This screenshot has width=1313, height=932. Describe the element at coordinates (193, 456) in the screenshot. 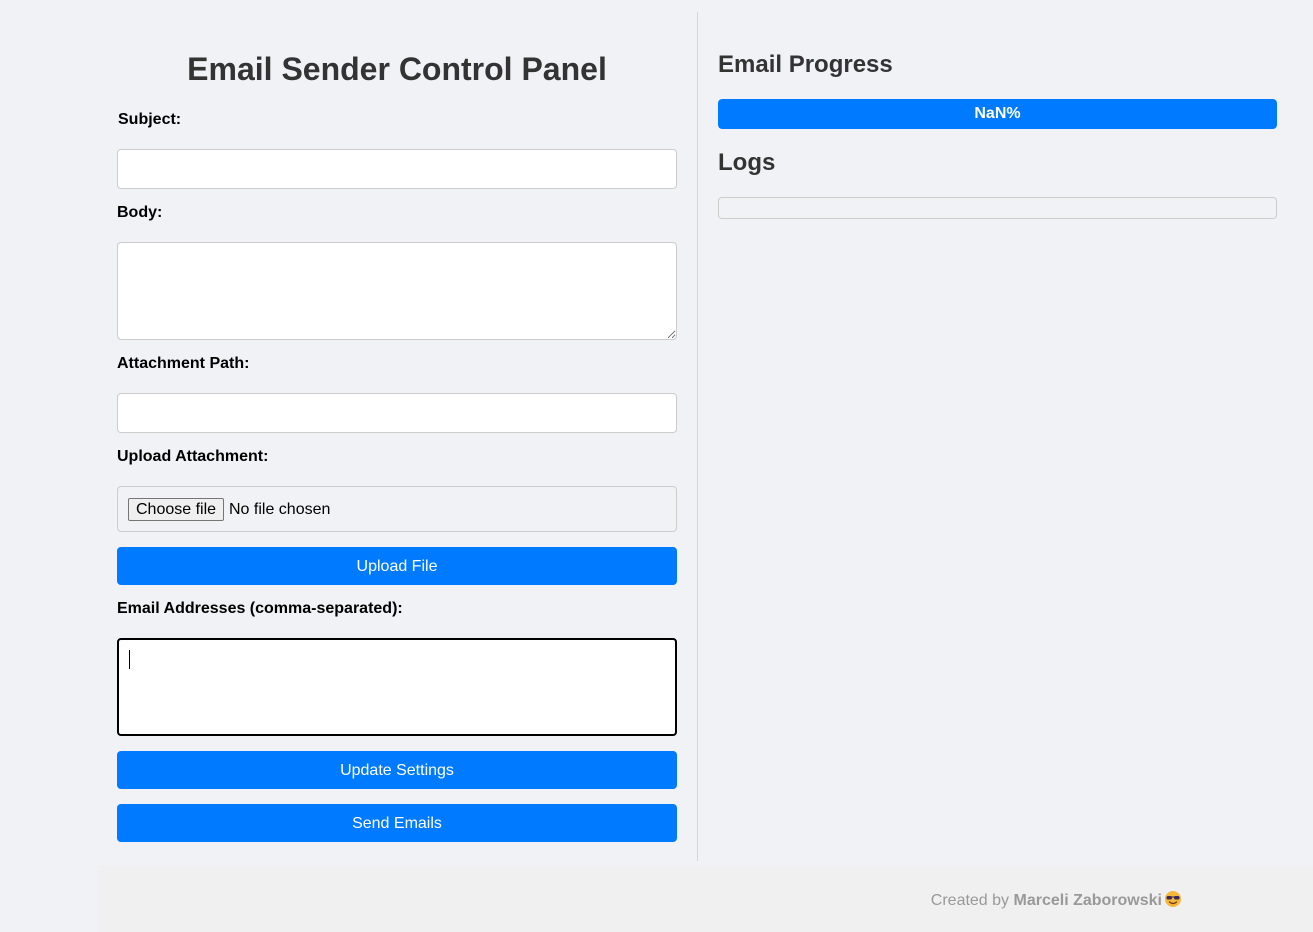

I see `upload-attachment-label: Upload Attachment:` at that location.